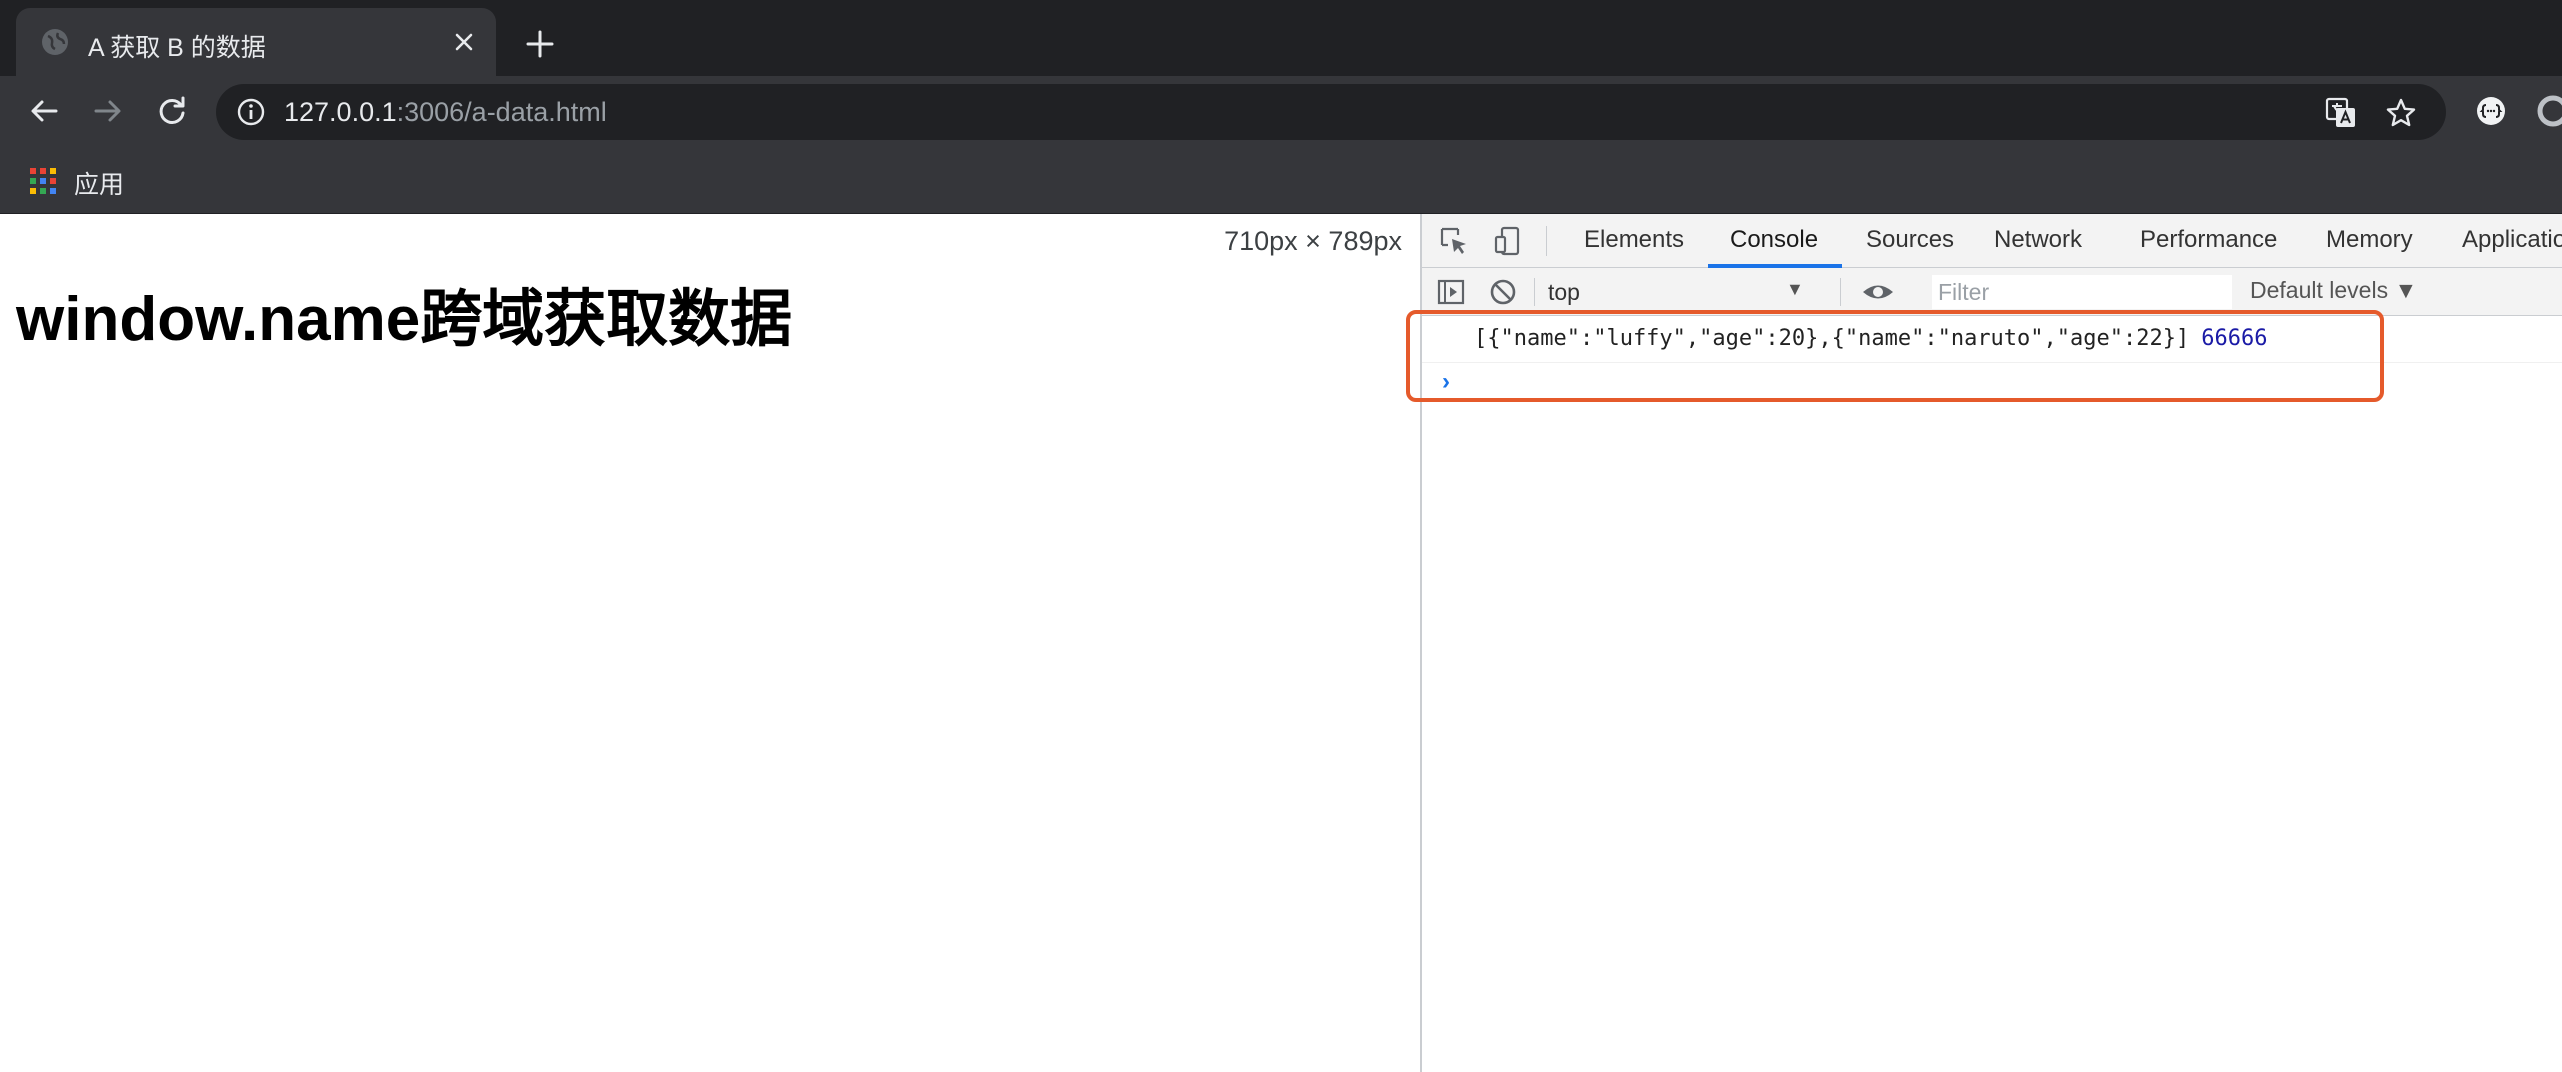  Describe the element at coordinates (1774, 240) in the screenshot. I see `tab-console: Console` at that location.